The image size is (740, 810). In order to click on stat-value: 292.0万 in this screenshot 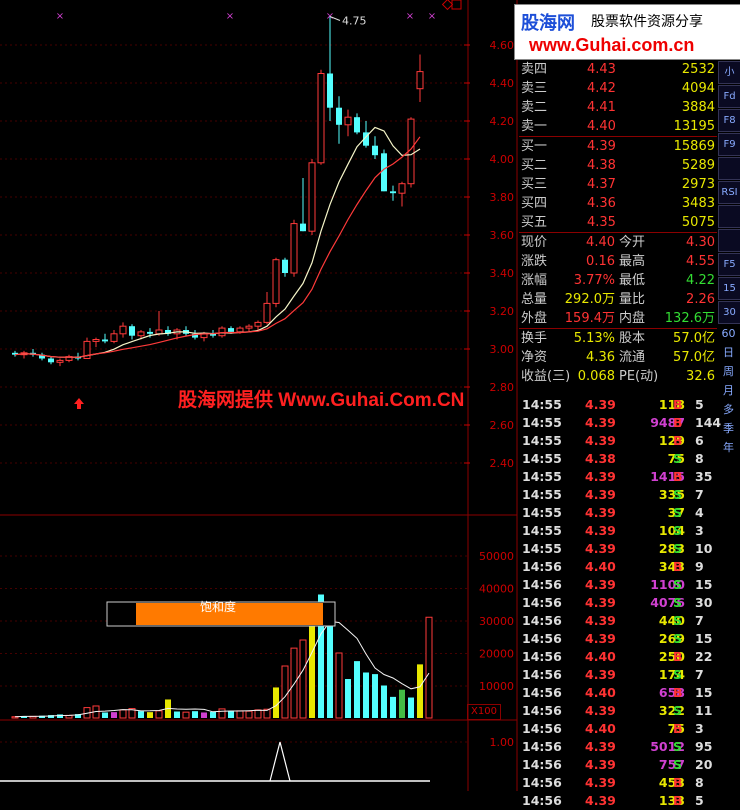, I will do `click(589, 299)`.